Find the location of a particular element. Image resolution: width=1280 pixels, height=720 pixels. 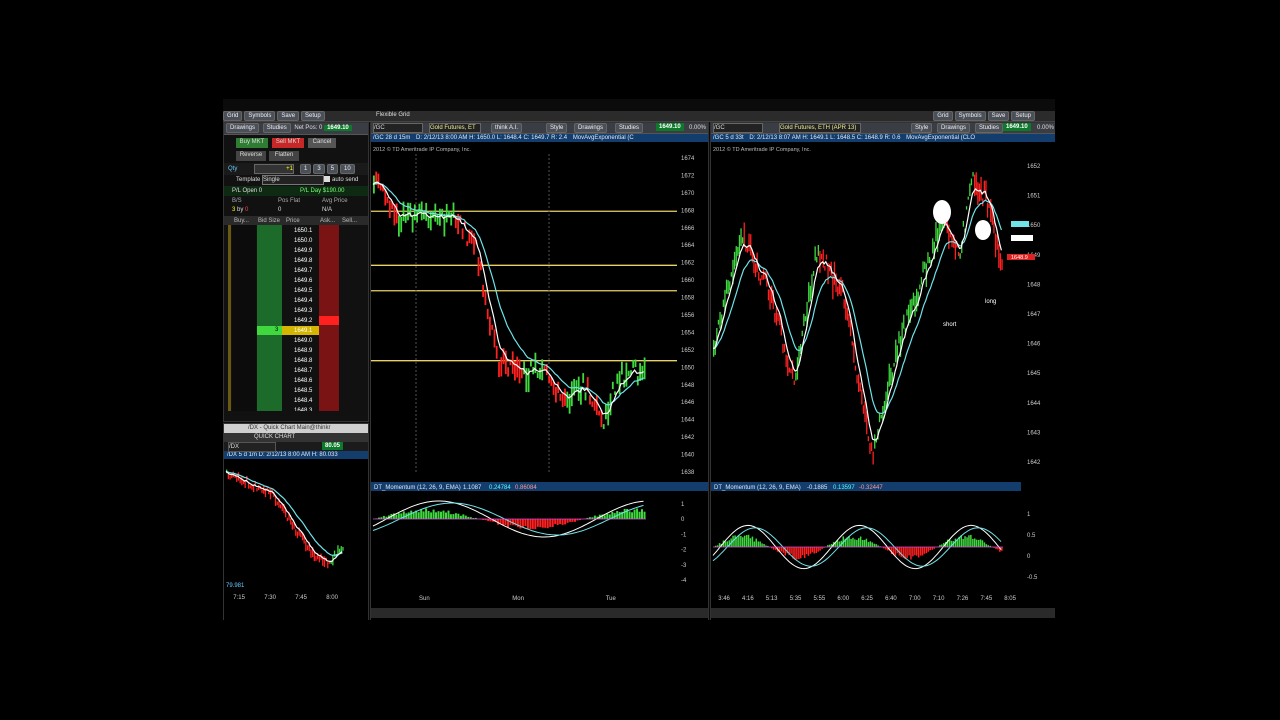

mid-ema-fast is located at coordinates (508, 298).